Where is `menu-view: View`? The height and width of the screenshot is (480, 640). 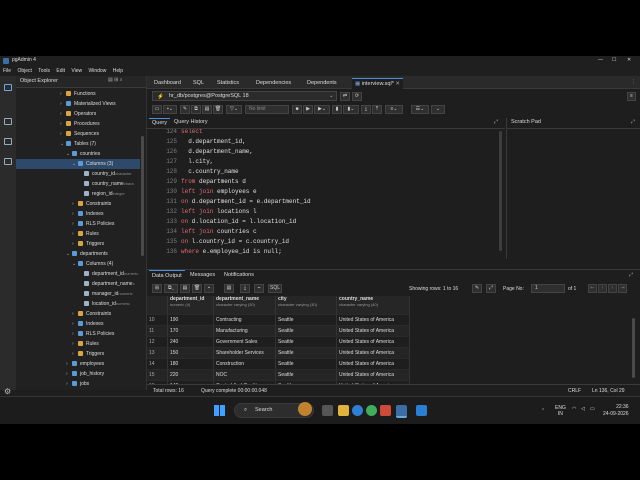 menu-view: View is located at coordinates (76, 71).